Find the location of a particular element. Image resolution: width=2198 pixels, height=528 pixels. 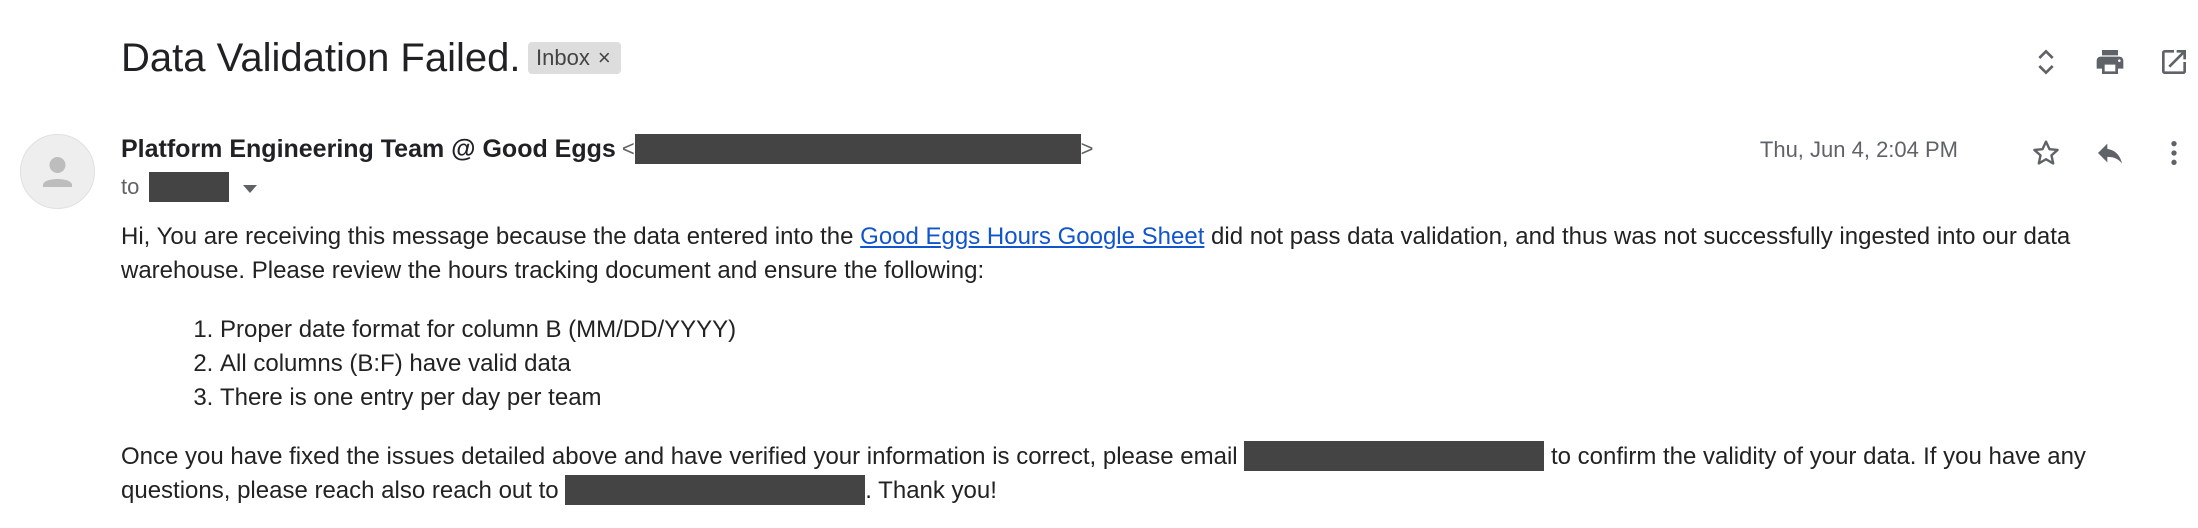

google-sheet-link: Good Eggs Hours Google Sheet is located at coordinates (1032, 236).